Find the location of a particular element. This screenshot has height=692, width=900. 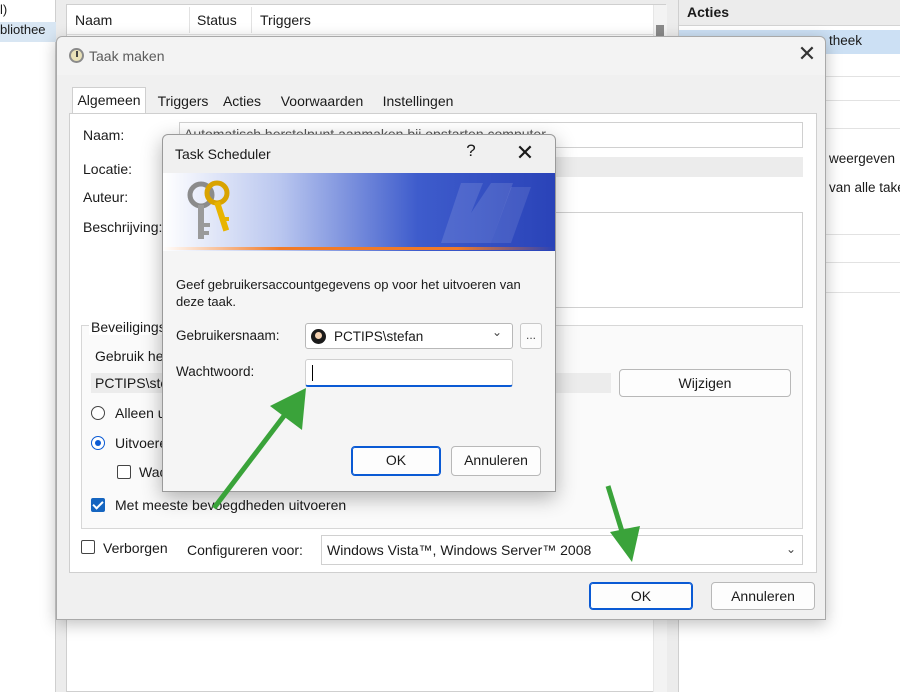

highest-privileges-label: Met meeste bevoegdheden uitvoeren is located at coordinates (231, 505).